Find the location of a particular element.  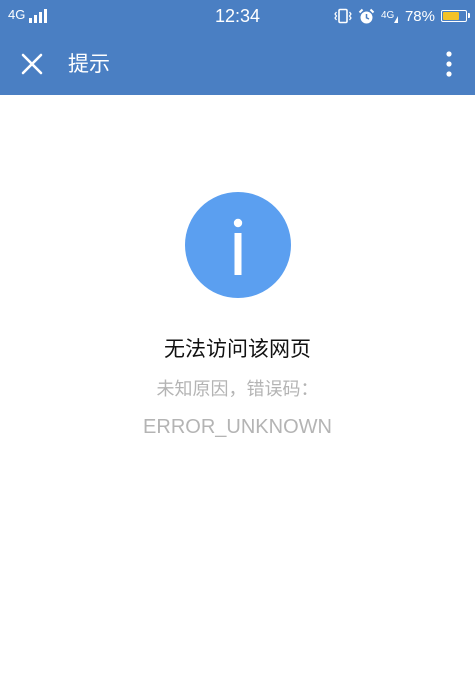

more-options-button is located at coordinates (449, 64).